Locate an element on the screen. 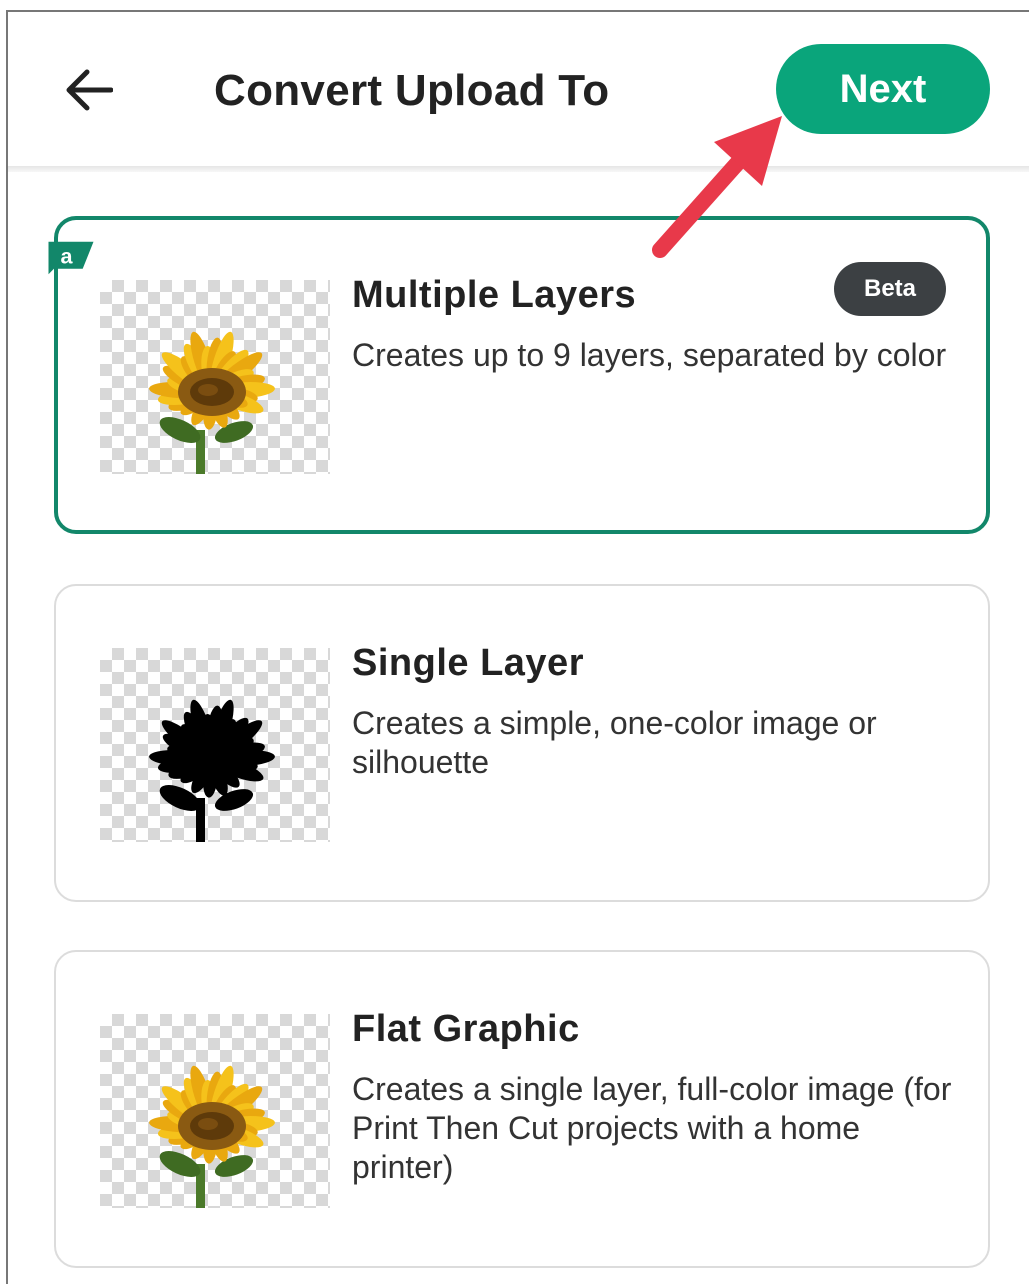 This screenshot has height=1284, width=1029. option-title: Multiple Layers is located at coordinates (494, 295).